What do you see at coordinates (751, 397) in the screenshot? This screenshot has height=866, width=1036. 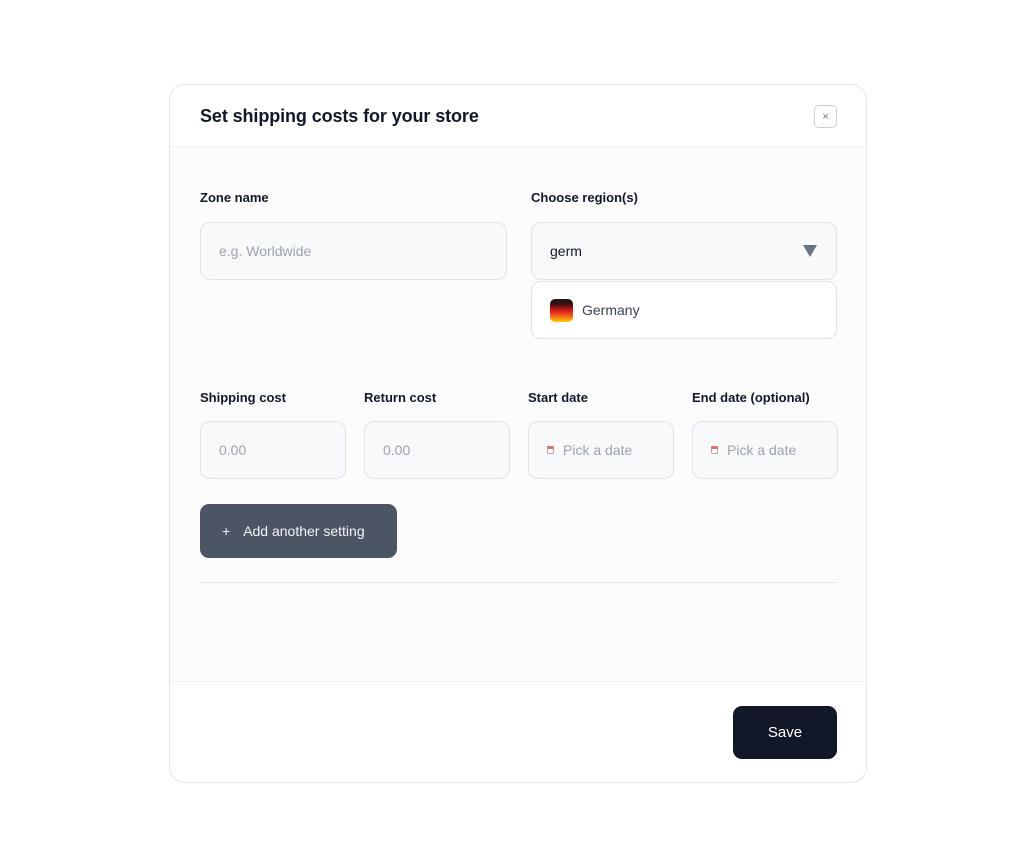 I see `end-date-label: End date (optional)` at bounding box center [751, 397].